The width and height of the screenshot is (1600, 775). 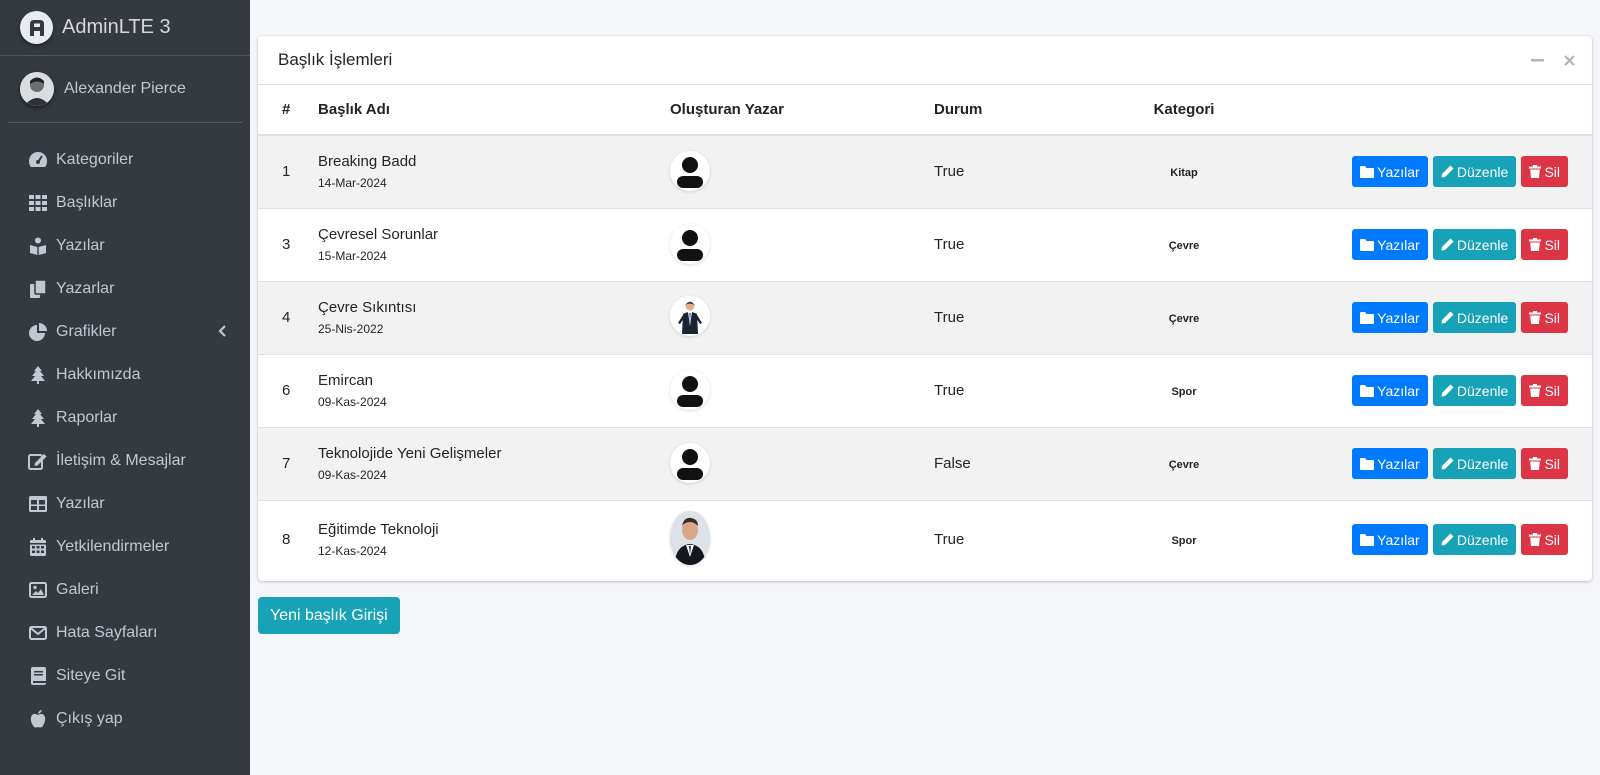 I want to click on sidebar-item-label: Raporlar, so click(x=87, y=417).